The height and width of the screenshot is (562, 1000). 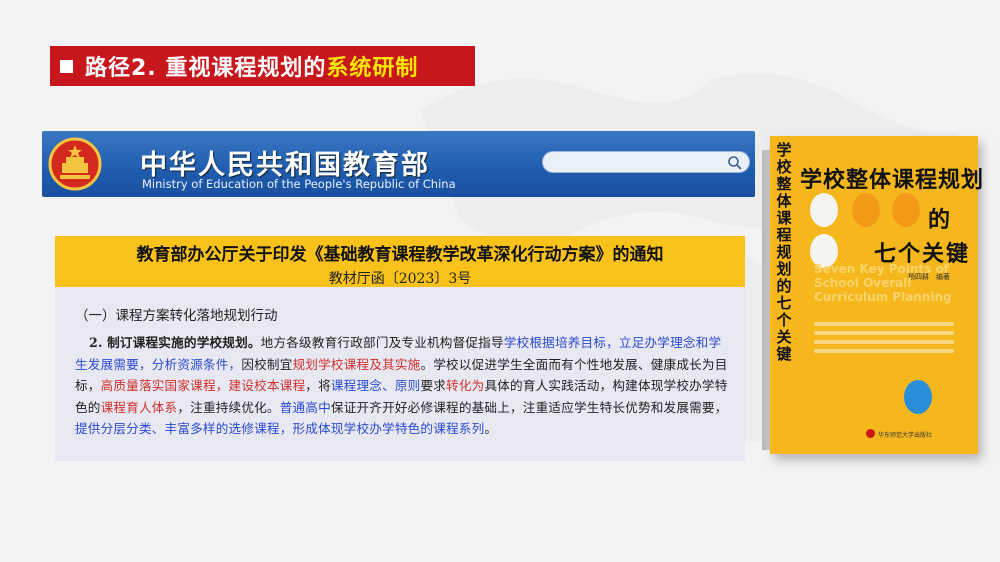 I want to click on slide-title: 路径2. 重视课程规划的系统研制, so click(x=251, y=66).